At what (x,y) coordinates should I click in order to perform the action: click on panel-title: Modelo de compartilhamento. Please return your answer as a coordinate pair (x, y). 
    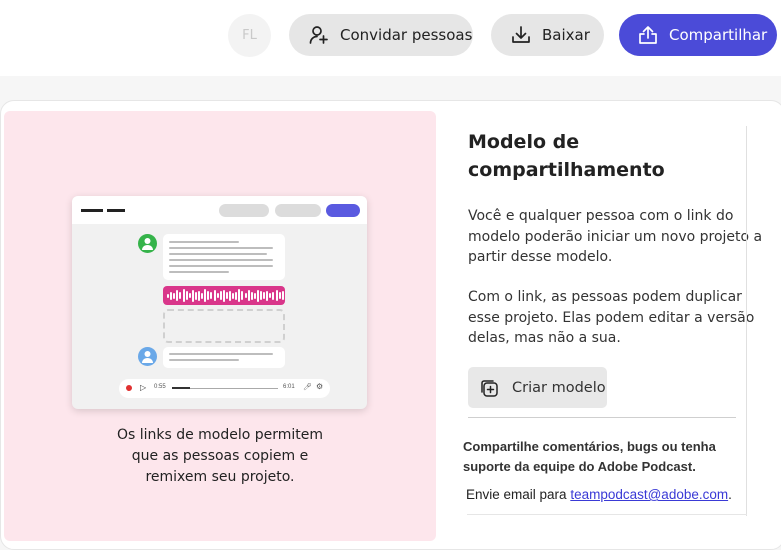
    Looking at the image, I should click on (613, 156).